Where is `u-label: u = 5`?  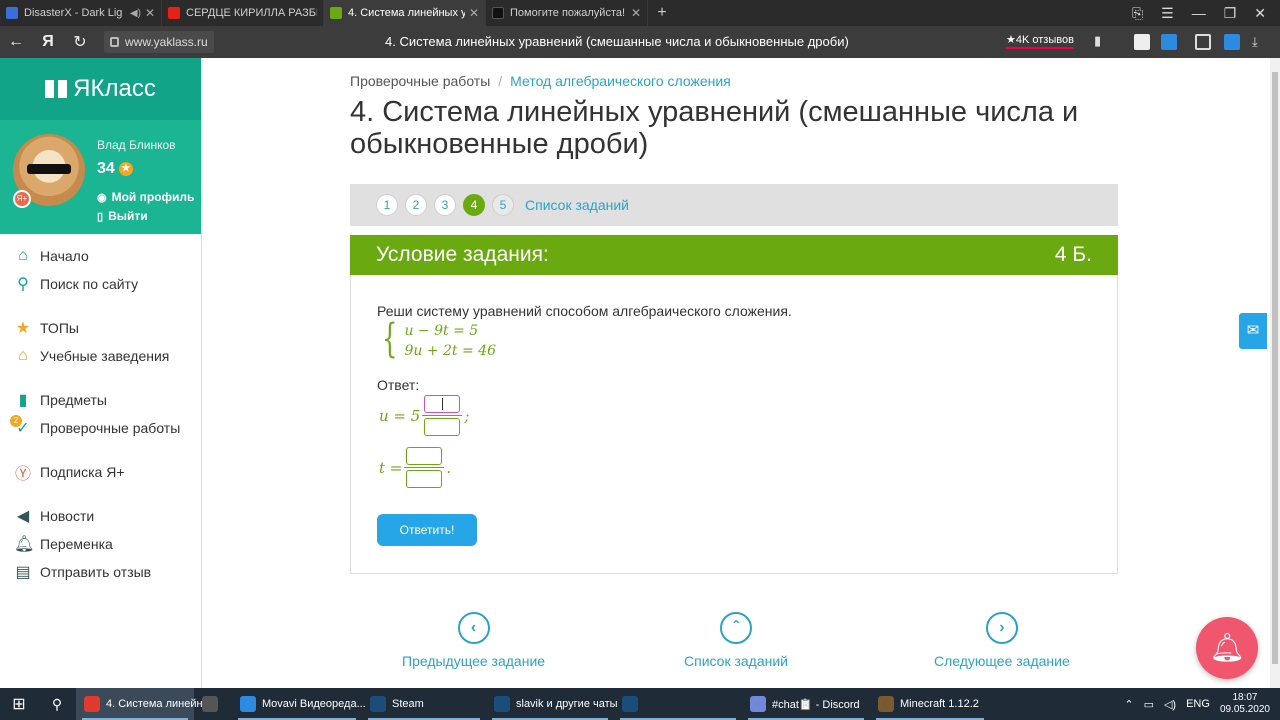
u-label: u = 5 is located at coordinates (400, 415).